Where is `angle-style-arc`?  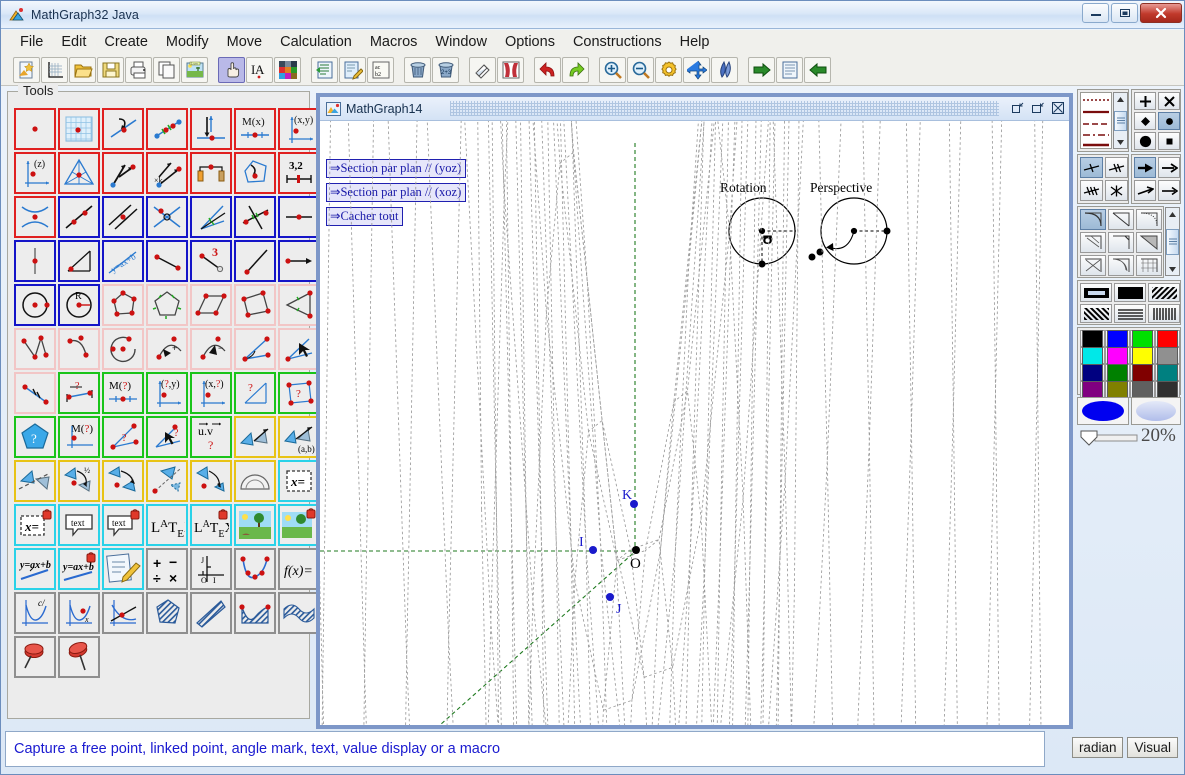
angle-style-arc is located at coordinates (1093, 219).